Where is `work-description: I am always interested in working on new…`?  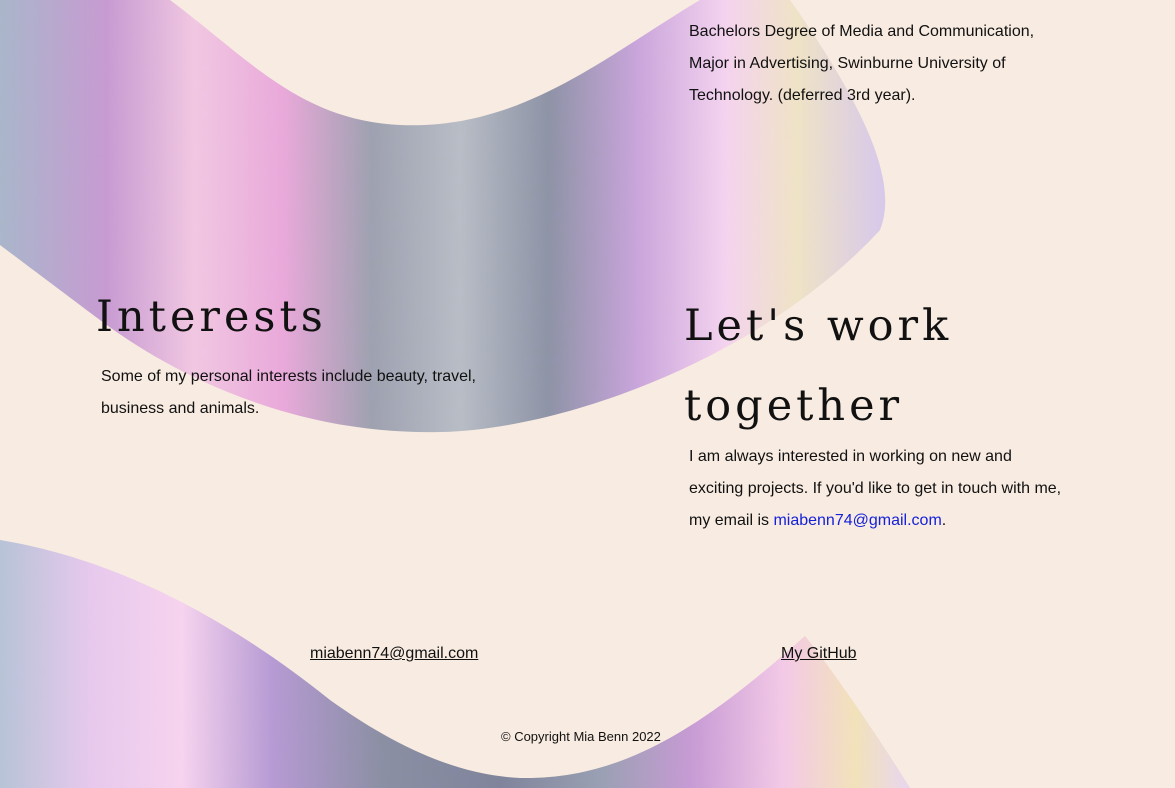
work-description: I am always interested in working on new… is located at coordinates (879, 489).